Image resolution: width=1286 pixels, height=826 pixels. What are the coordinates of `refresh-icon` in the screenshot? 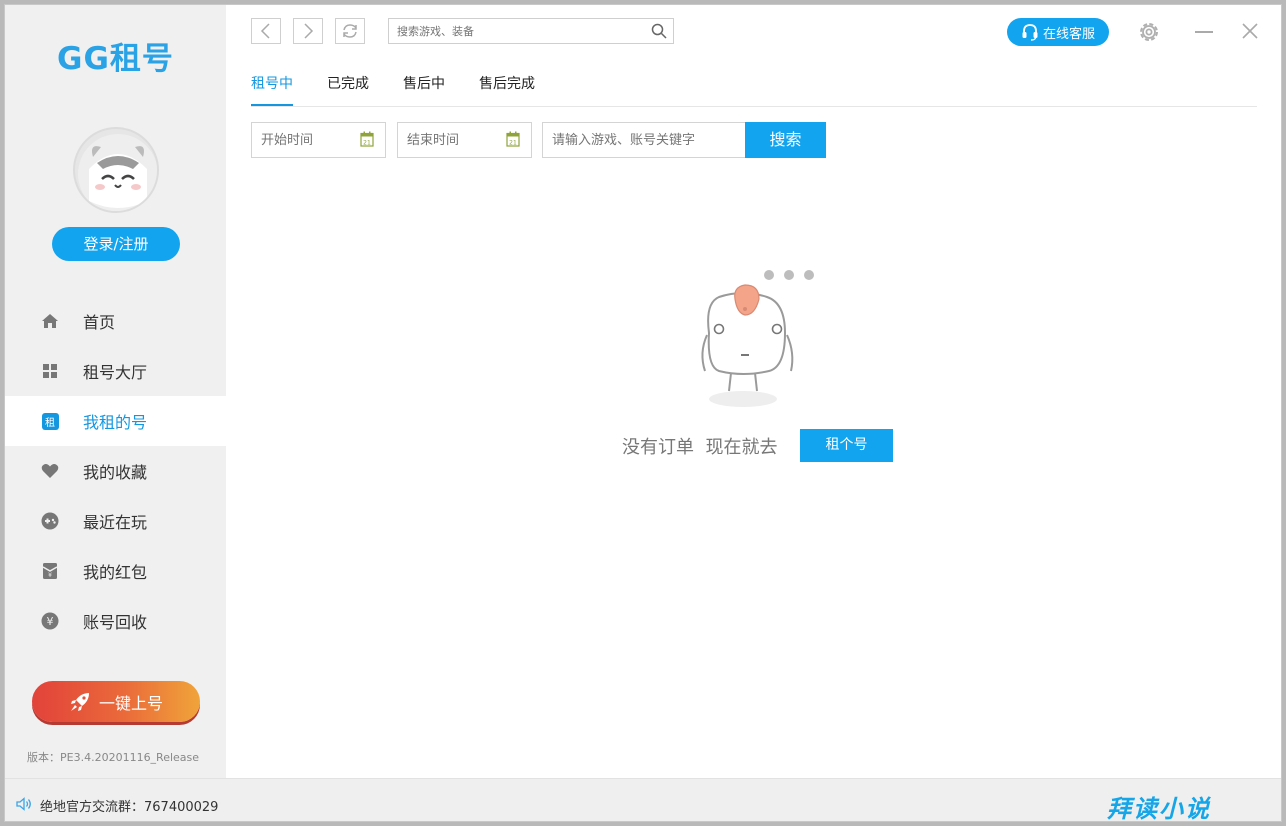 It's located at (350, 31).